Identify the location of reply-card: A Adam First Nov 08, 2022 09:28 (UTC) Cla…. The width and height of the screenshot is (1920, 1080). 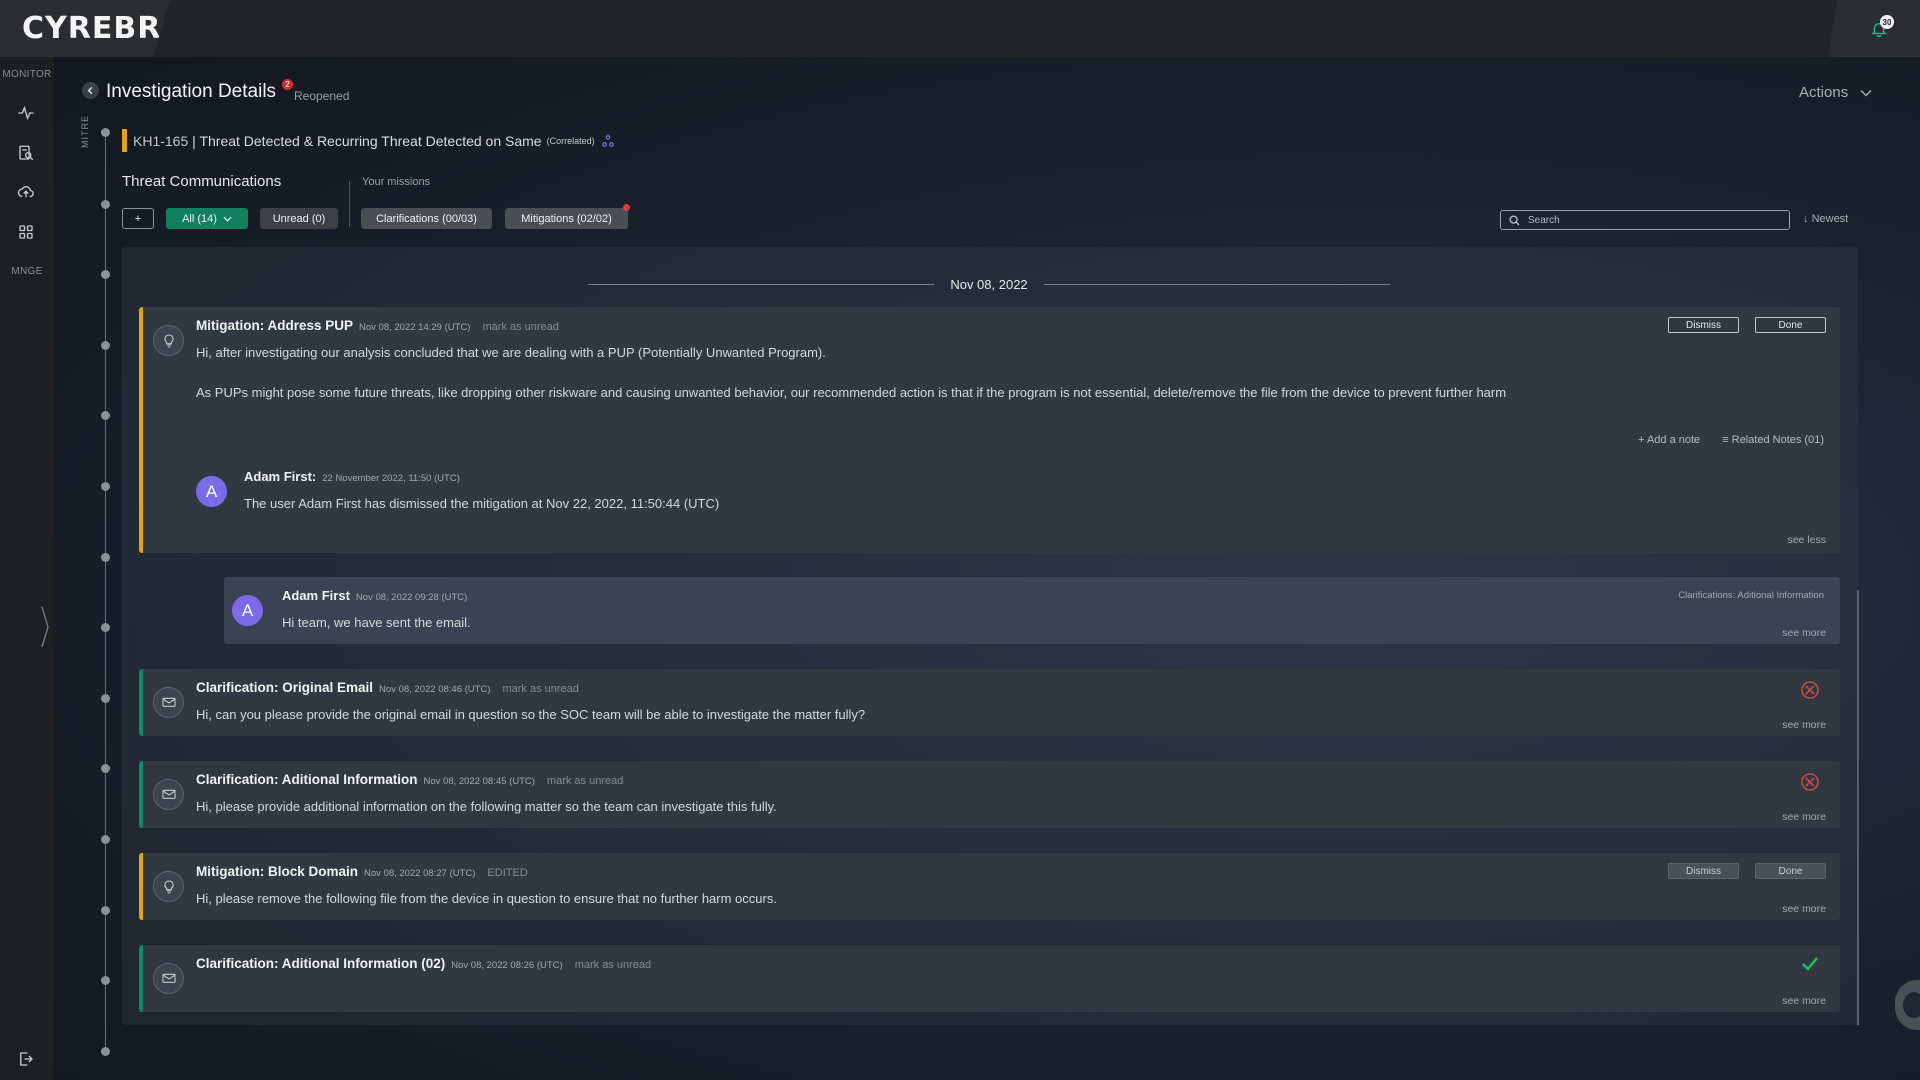
(1032, 610).